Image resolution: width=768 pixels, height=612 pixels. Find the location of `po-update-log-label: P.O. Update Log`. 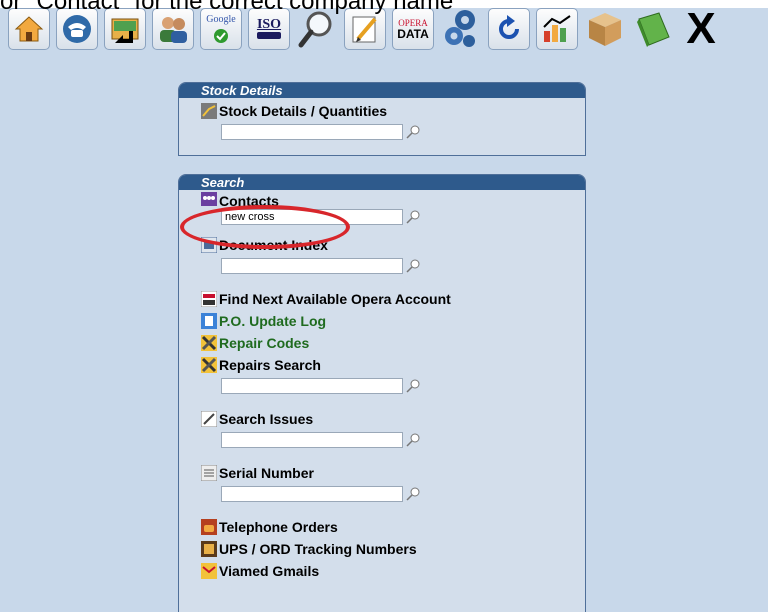

po-update-log-label: P.O. Update Log is located at coordinates (273, 321).